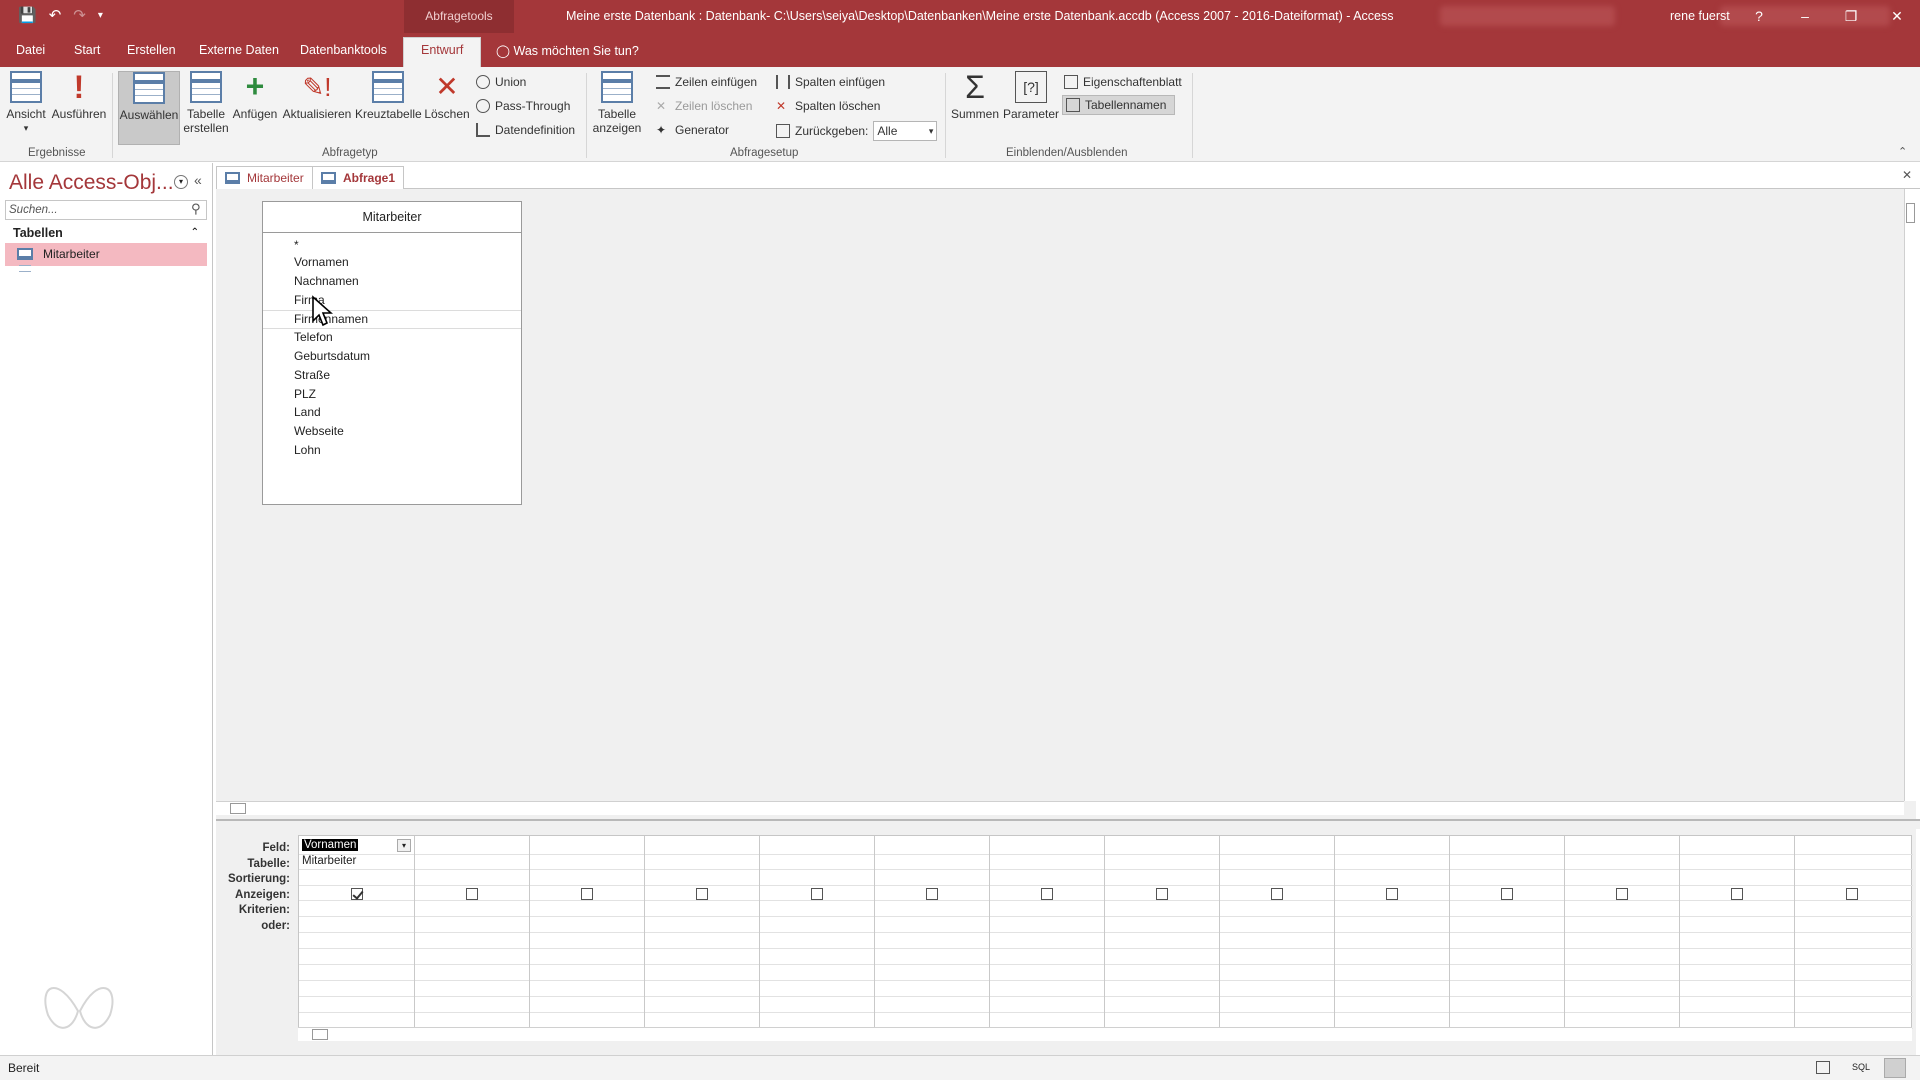  Describe the element at coordinates (358, 178) in the screenshot. I see `doctab-abfrage1: Abfrage1` at that location.